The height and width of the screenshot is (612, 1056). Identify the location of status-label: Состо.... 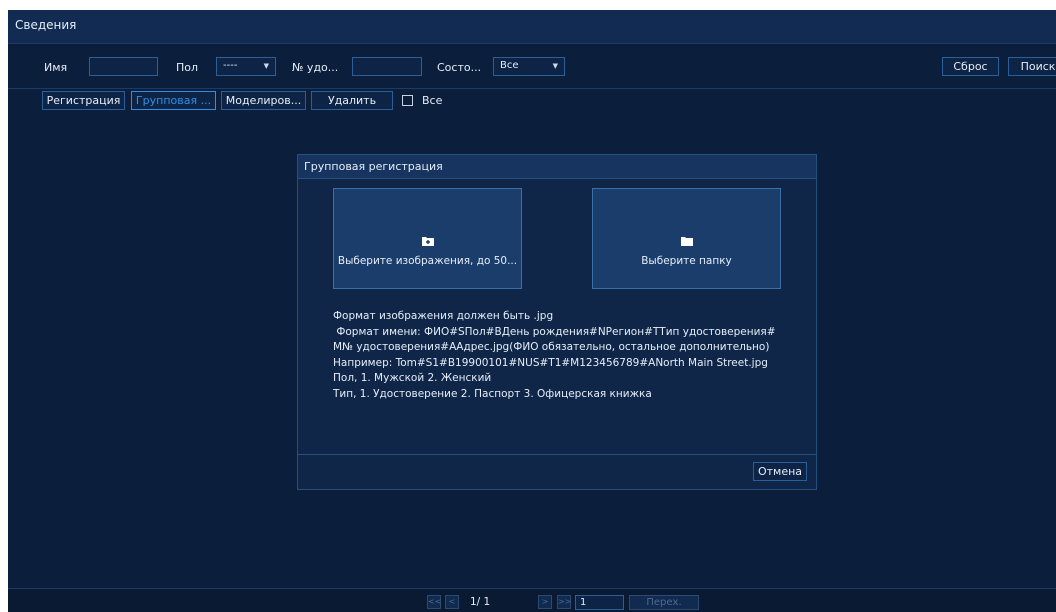
(459, 67).